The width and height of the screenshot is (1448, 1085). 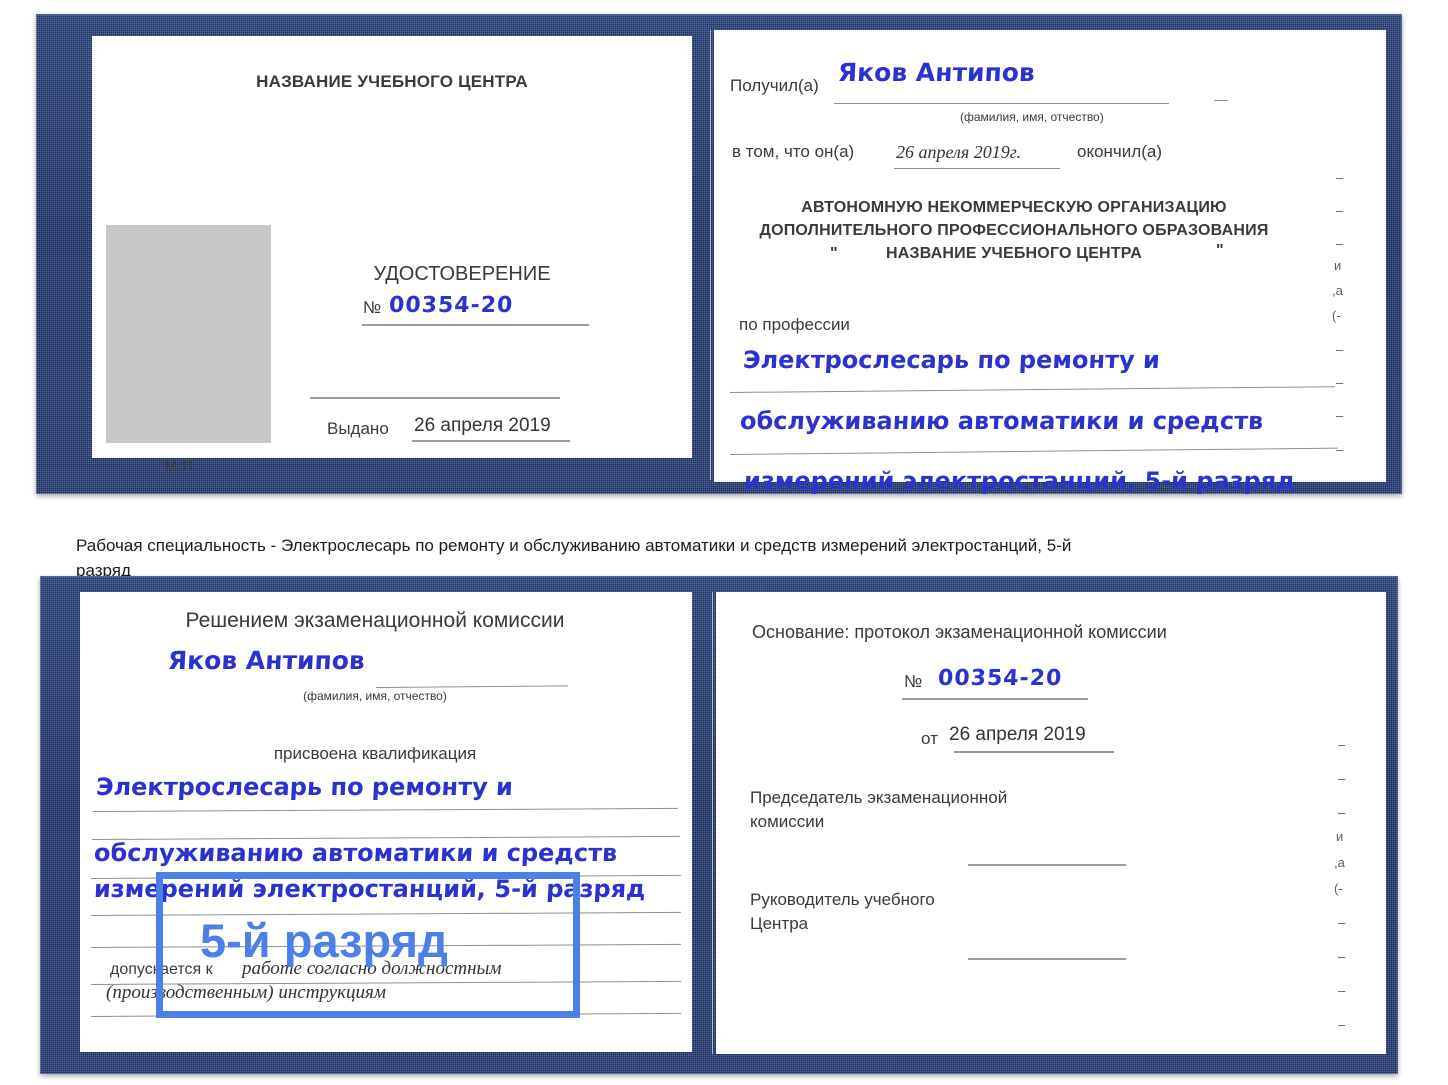 I want to click on received-value: Яков Антипов, so click(x=936, y=72).